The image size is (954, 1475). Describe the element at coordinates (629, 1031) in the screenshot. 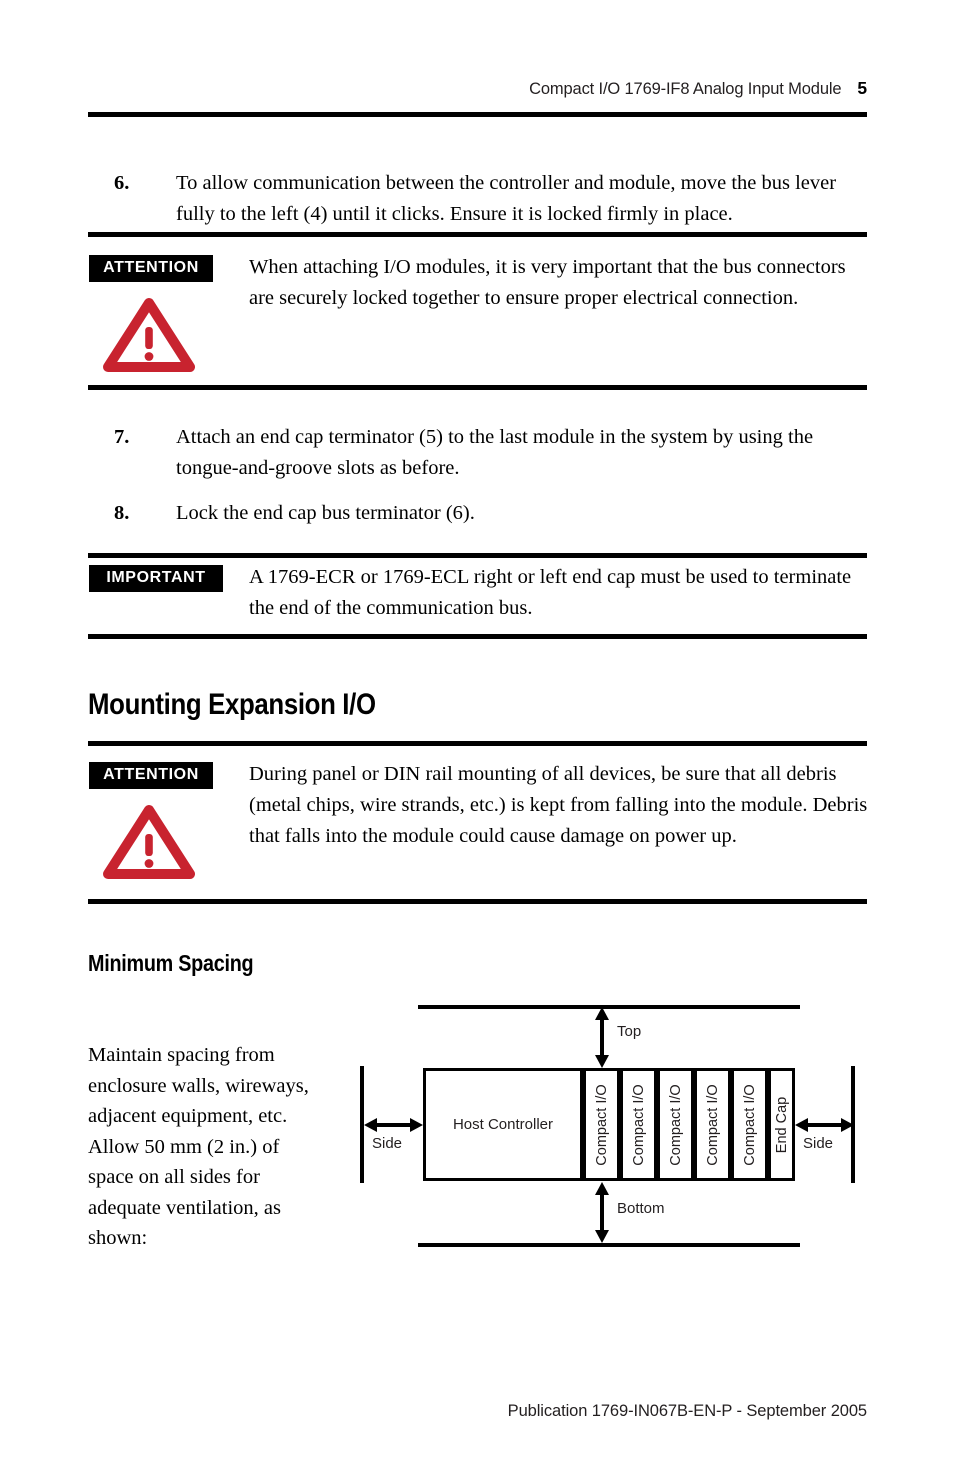

I see `top-gap-label: Top` at that location.